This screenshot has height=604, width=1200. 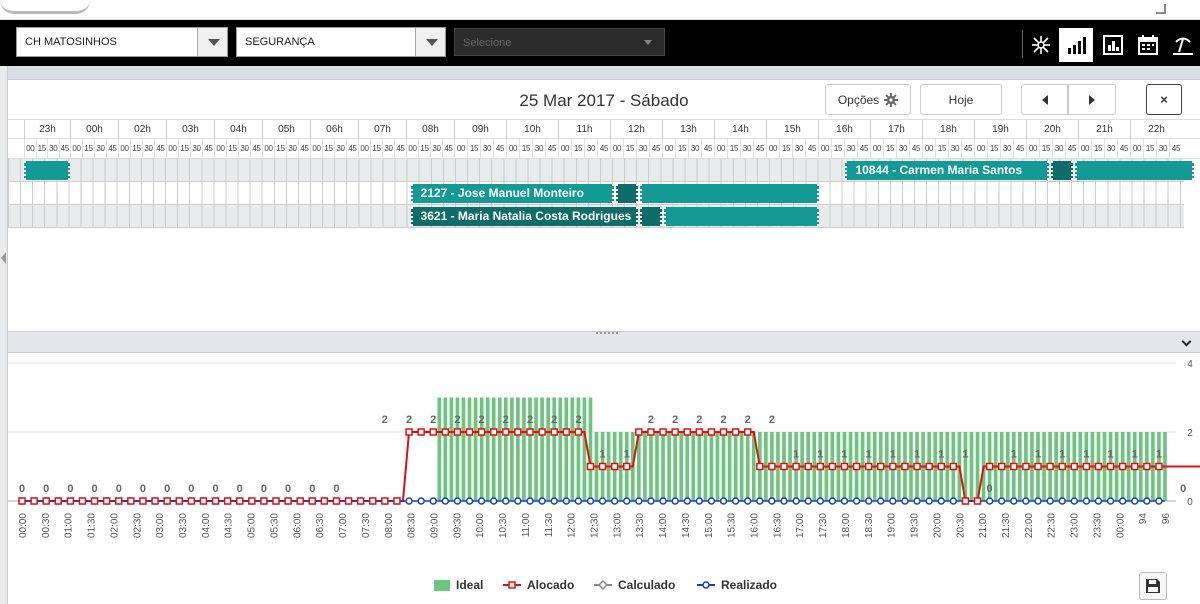 What do you see at coordinates (1076, 45) in the screenshot?
I see `bar-chart-button` at bounding box center [1076, 45].